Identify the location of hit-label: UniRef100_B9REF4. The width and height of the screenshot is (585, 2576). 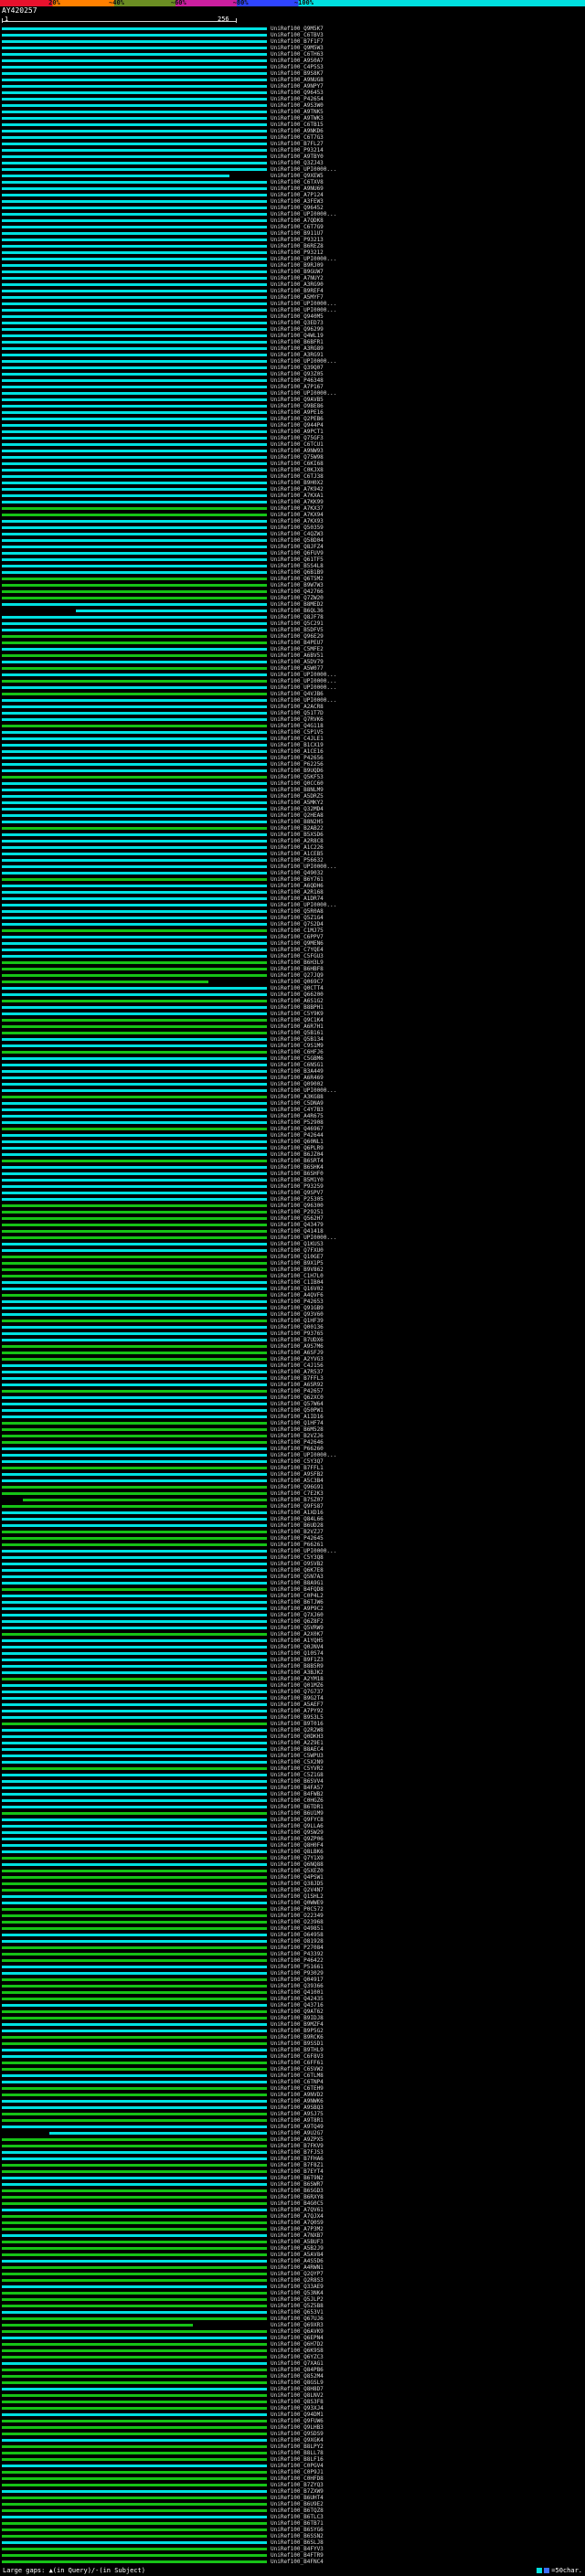
(298, 291).